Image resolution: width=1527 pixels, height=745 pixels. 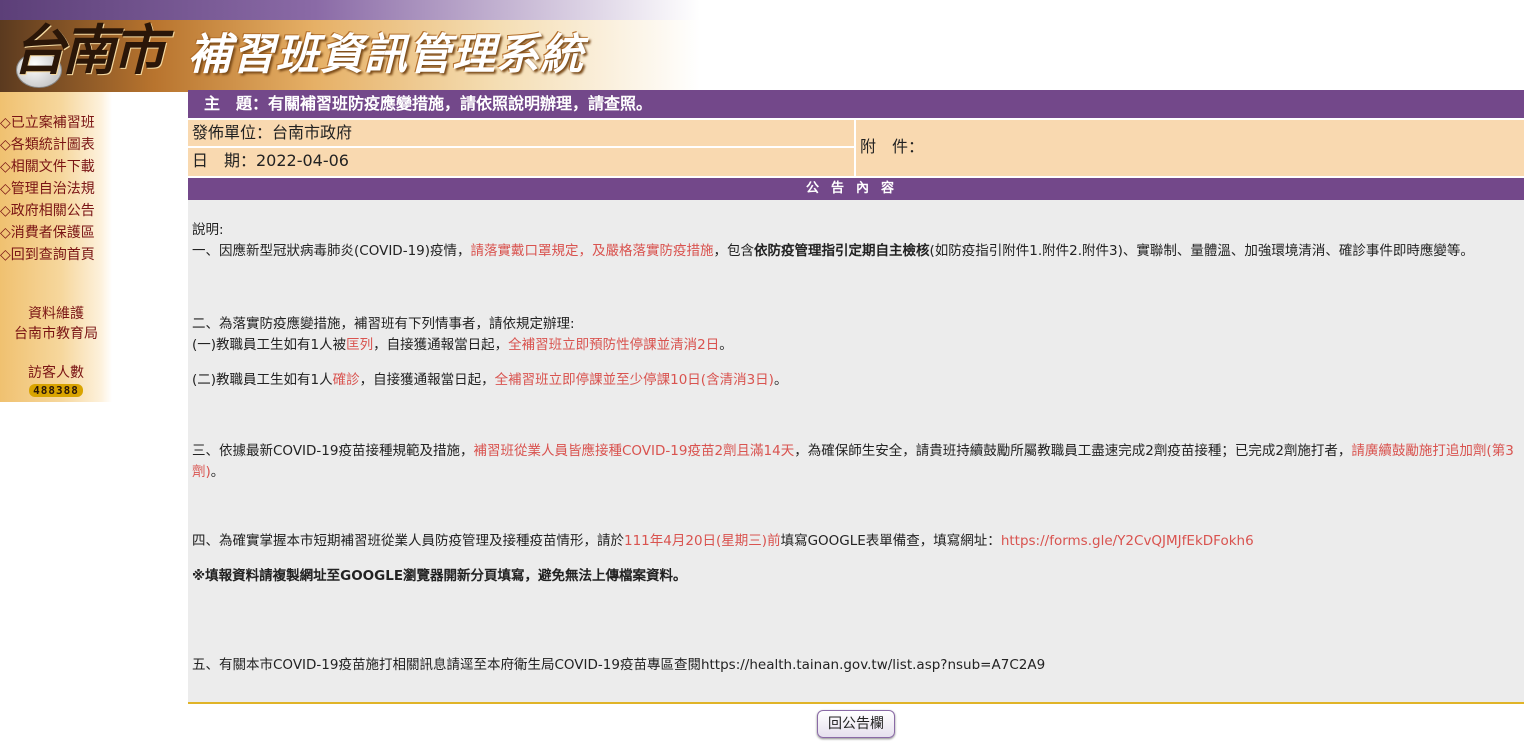 I want to click on visitor-info: 訪客人數 488388, so click(x=56, y=380).